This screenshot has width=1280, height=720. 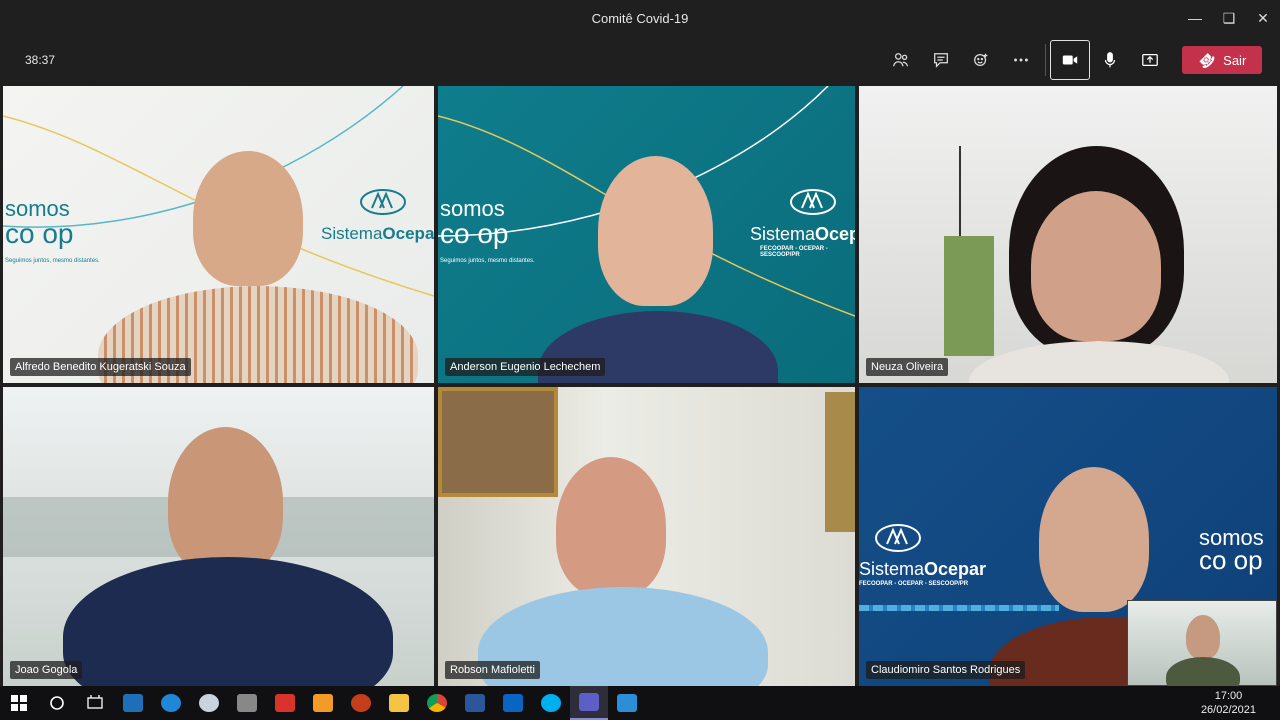 I want to click on pendant-lamp, so click(x=960, y=191).